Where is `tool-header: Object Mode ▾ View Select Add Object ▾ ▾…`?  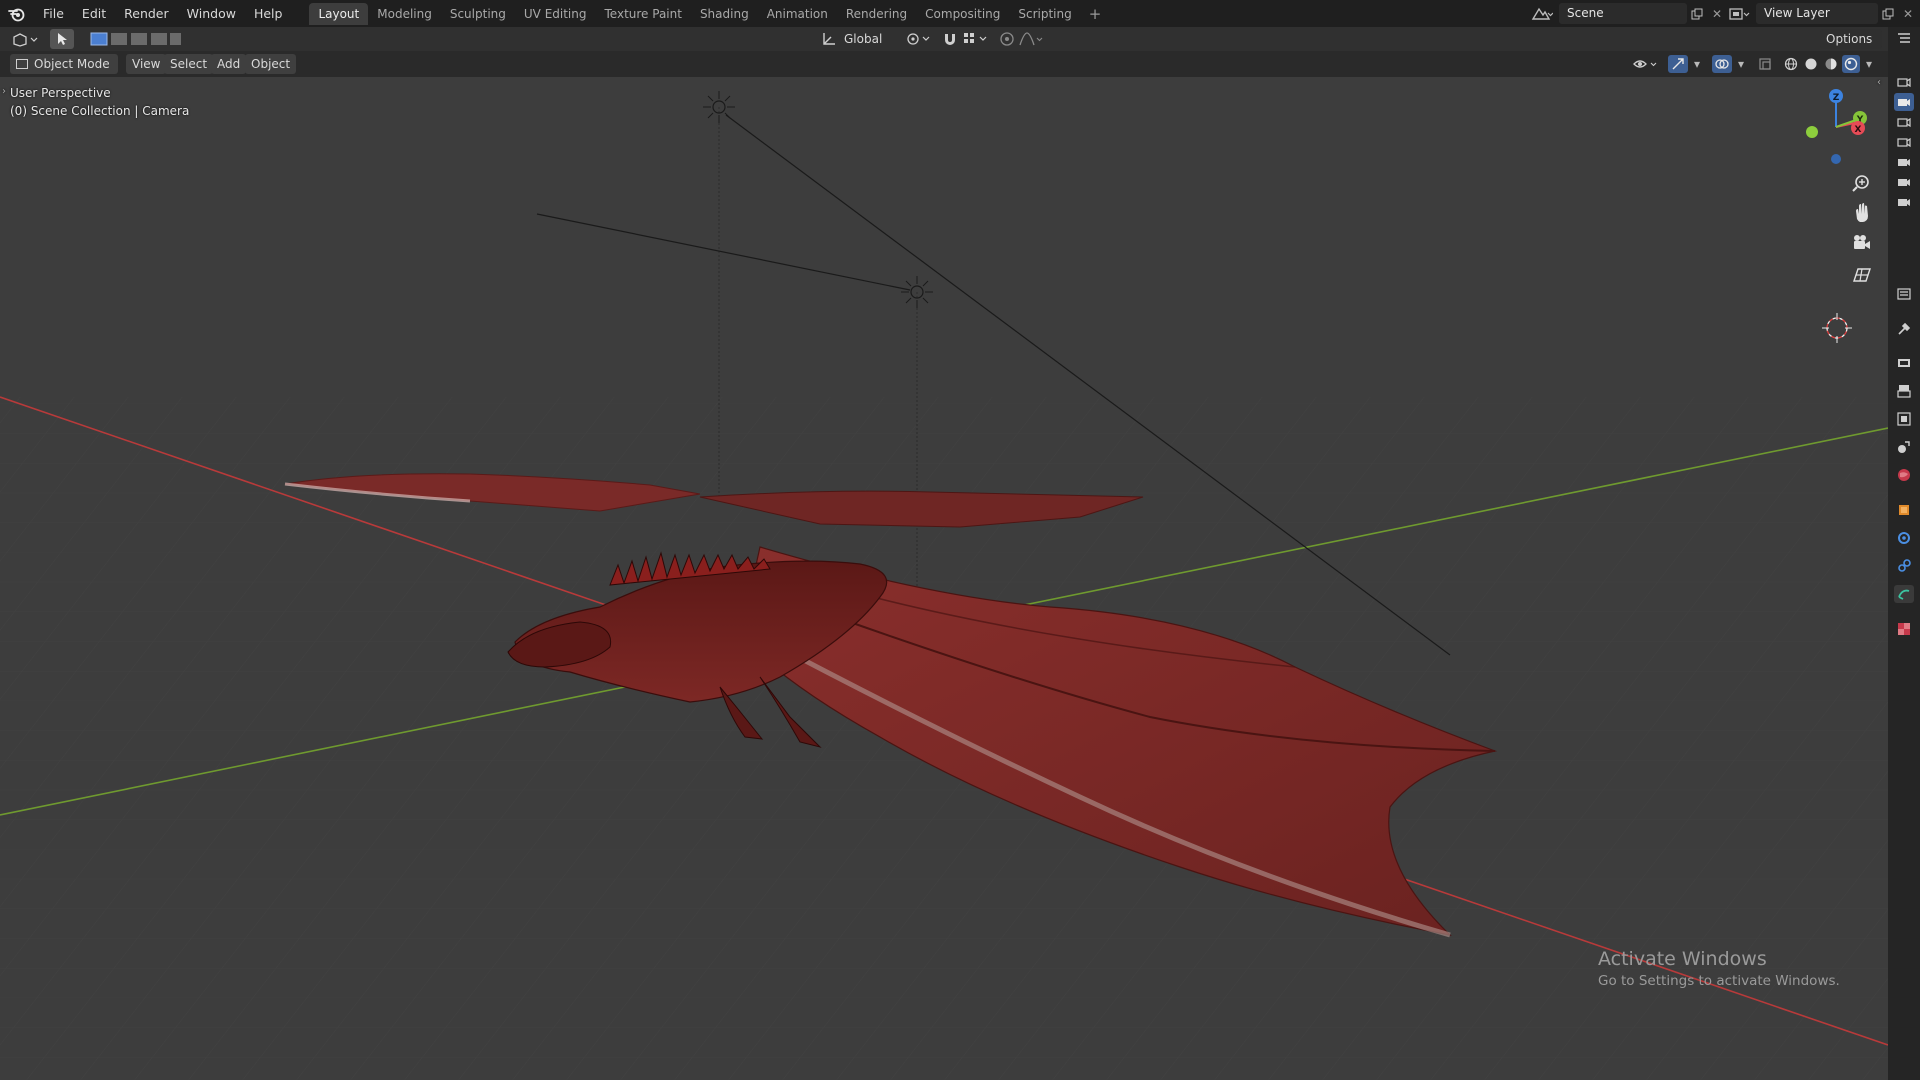 tool-header: Object Mode ▾ View Select Add Object ▾ ▾… is located at coordinates (944, 71).